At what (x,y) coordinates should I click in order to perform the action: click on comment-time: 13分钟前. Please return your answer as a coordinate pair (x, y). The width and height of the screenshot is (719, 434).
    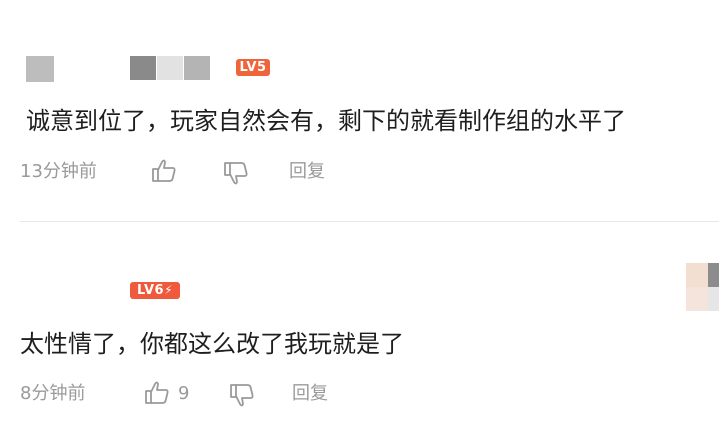
    Looking at the image, I should click on (58, 171).